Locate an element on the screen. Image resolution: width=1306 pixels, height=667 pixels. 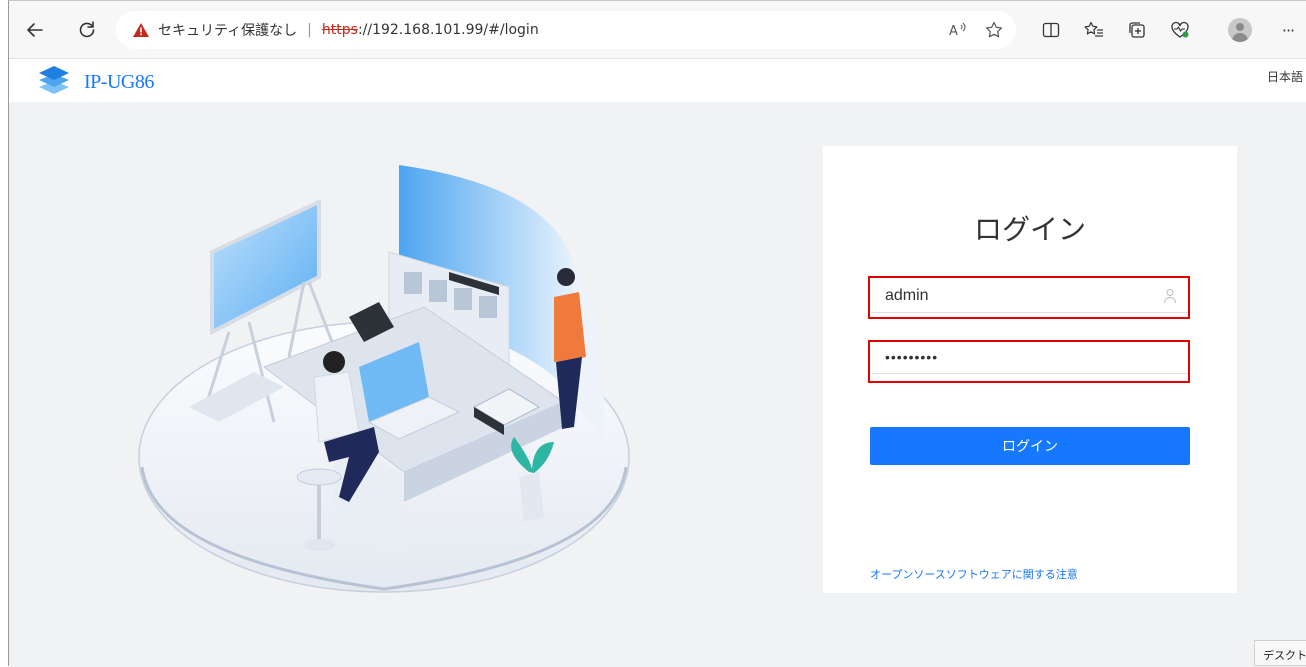
warning-icon is located at coordinates (141, 30).